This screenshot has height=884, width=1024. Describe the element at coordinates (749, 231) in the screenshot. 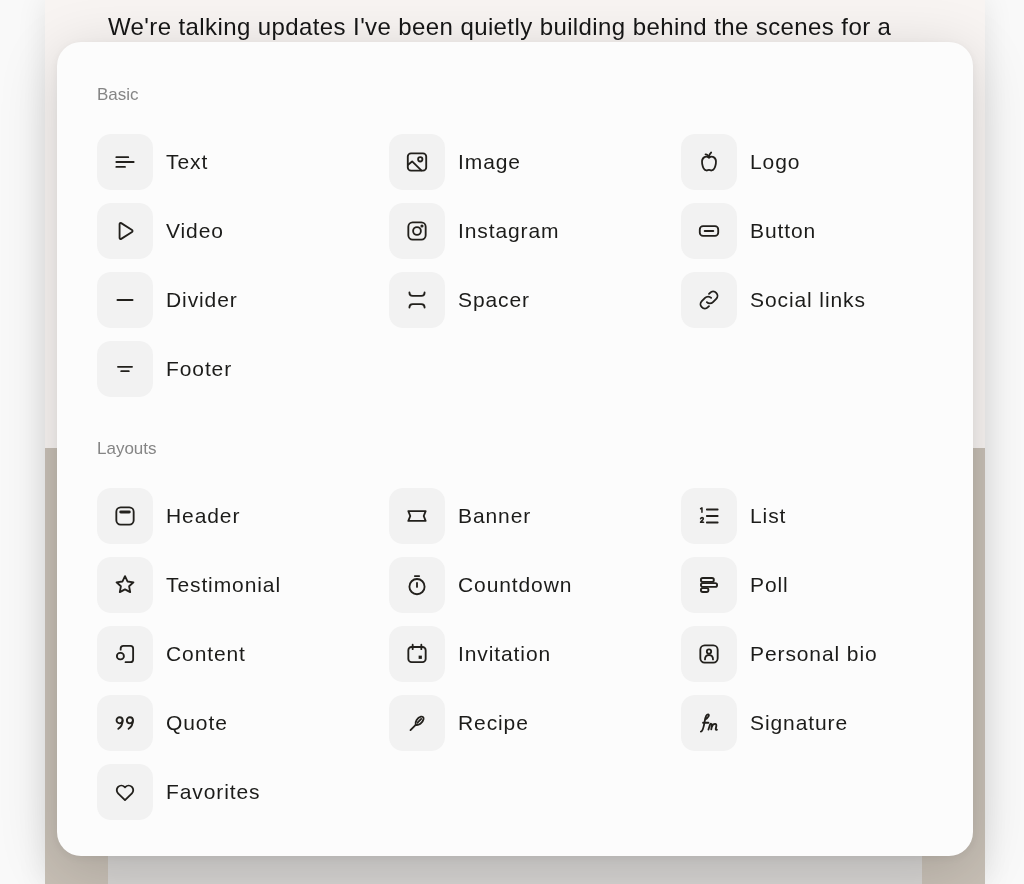

I see `block-menu-item: Button` at that location.